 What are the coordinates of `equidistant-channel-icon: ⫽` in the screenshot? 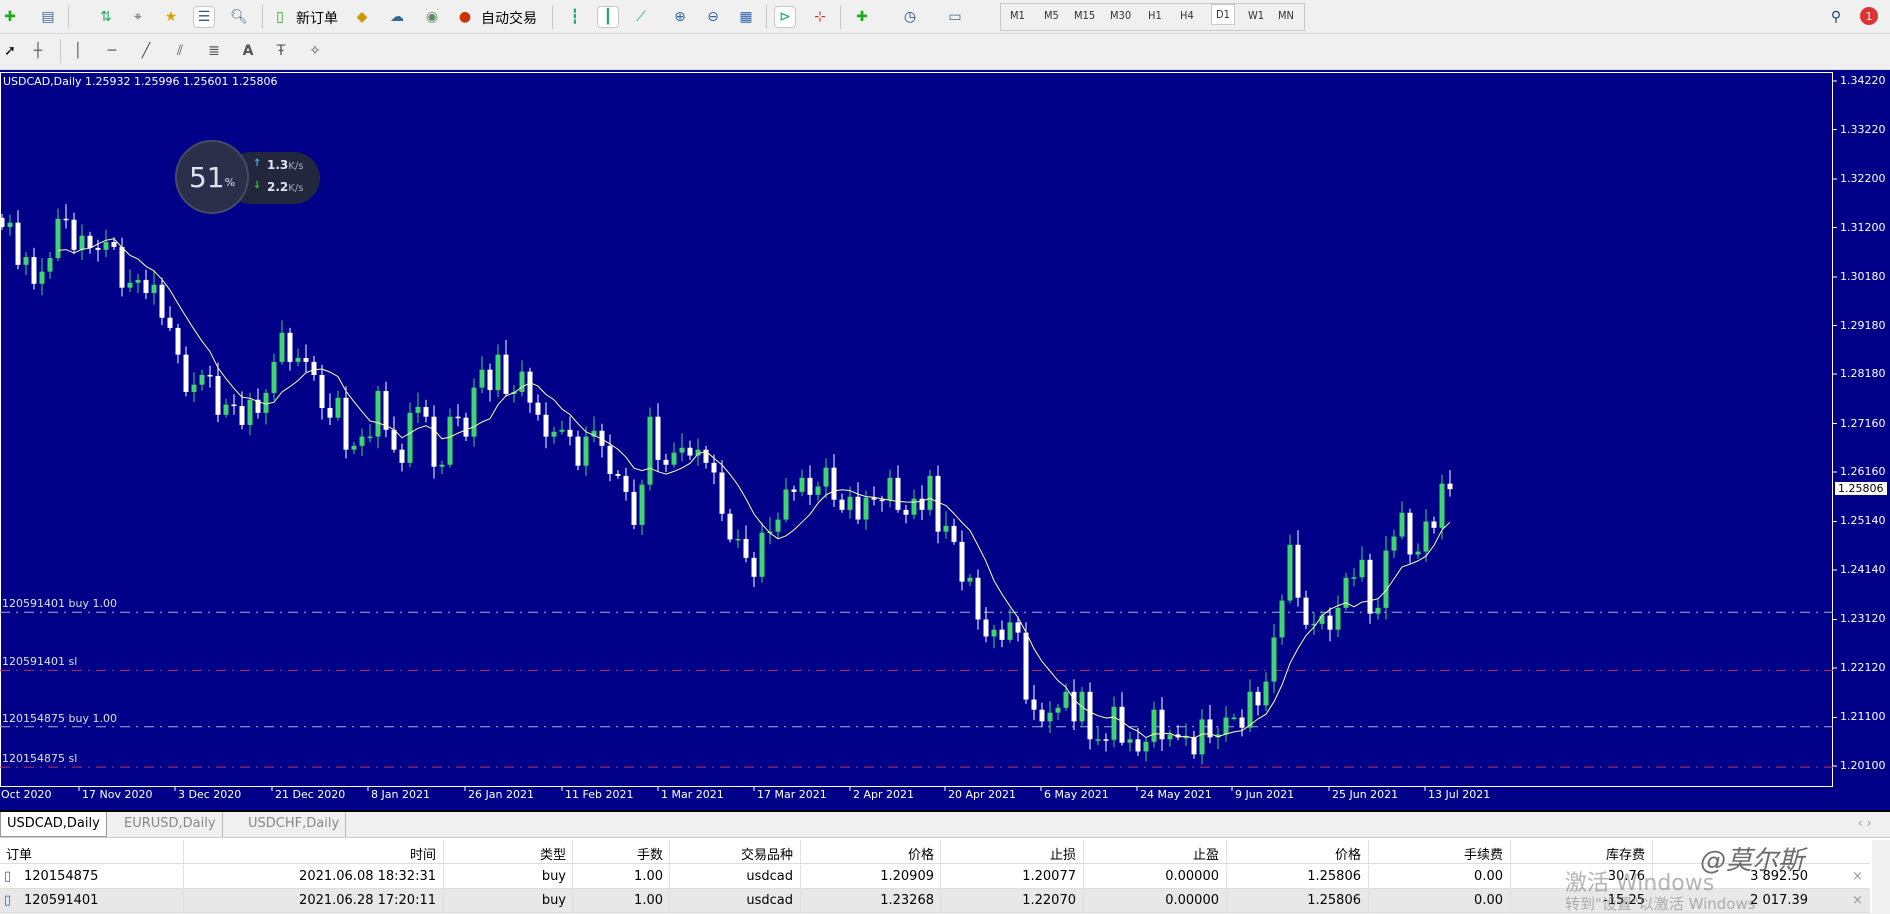 It's located at (180, 51).